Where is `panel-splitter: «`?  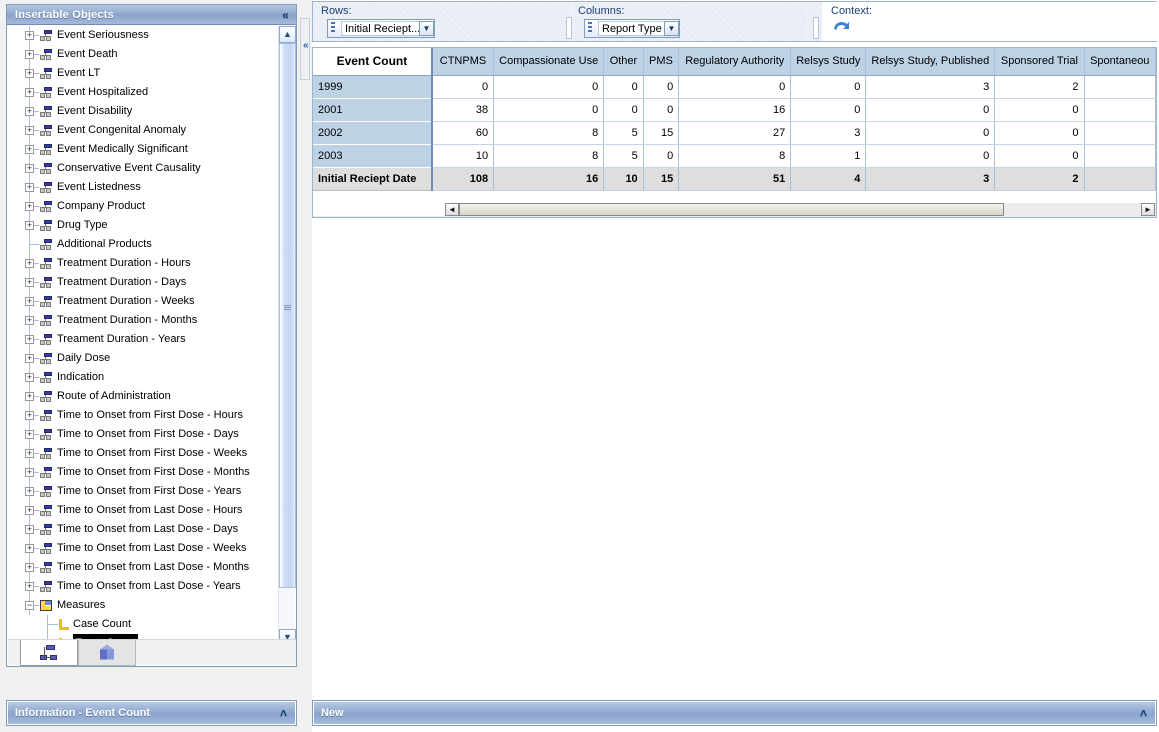 panel-splitter: « is located at coordinates (305, 366).